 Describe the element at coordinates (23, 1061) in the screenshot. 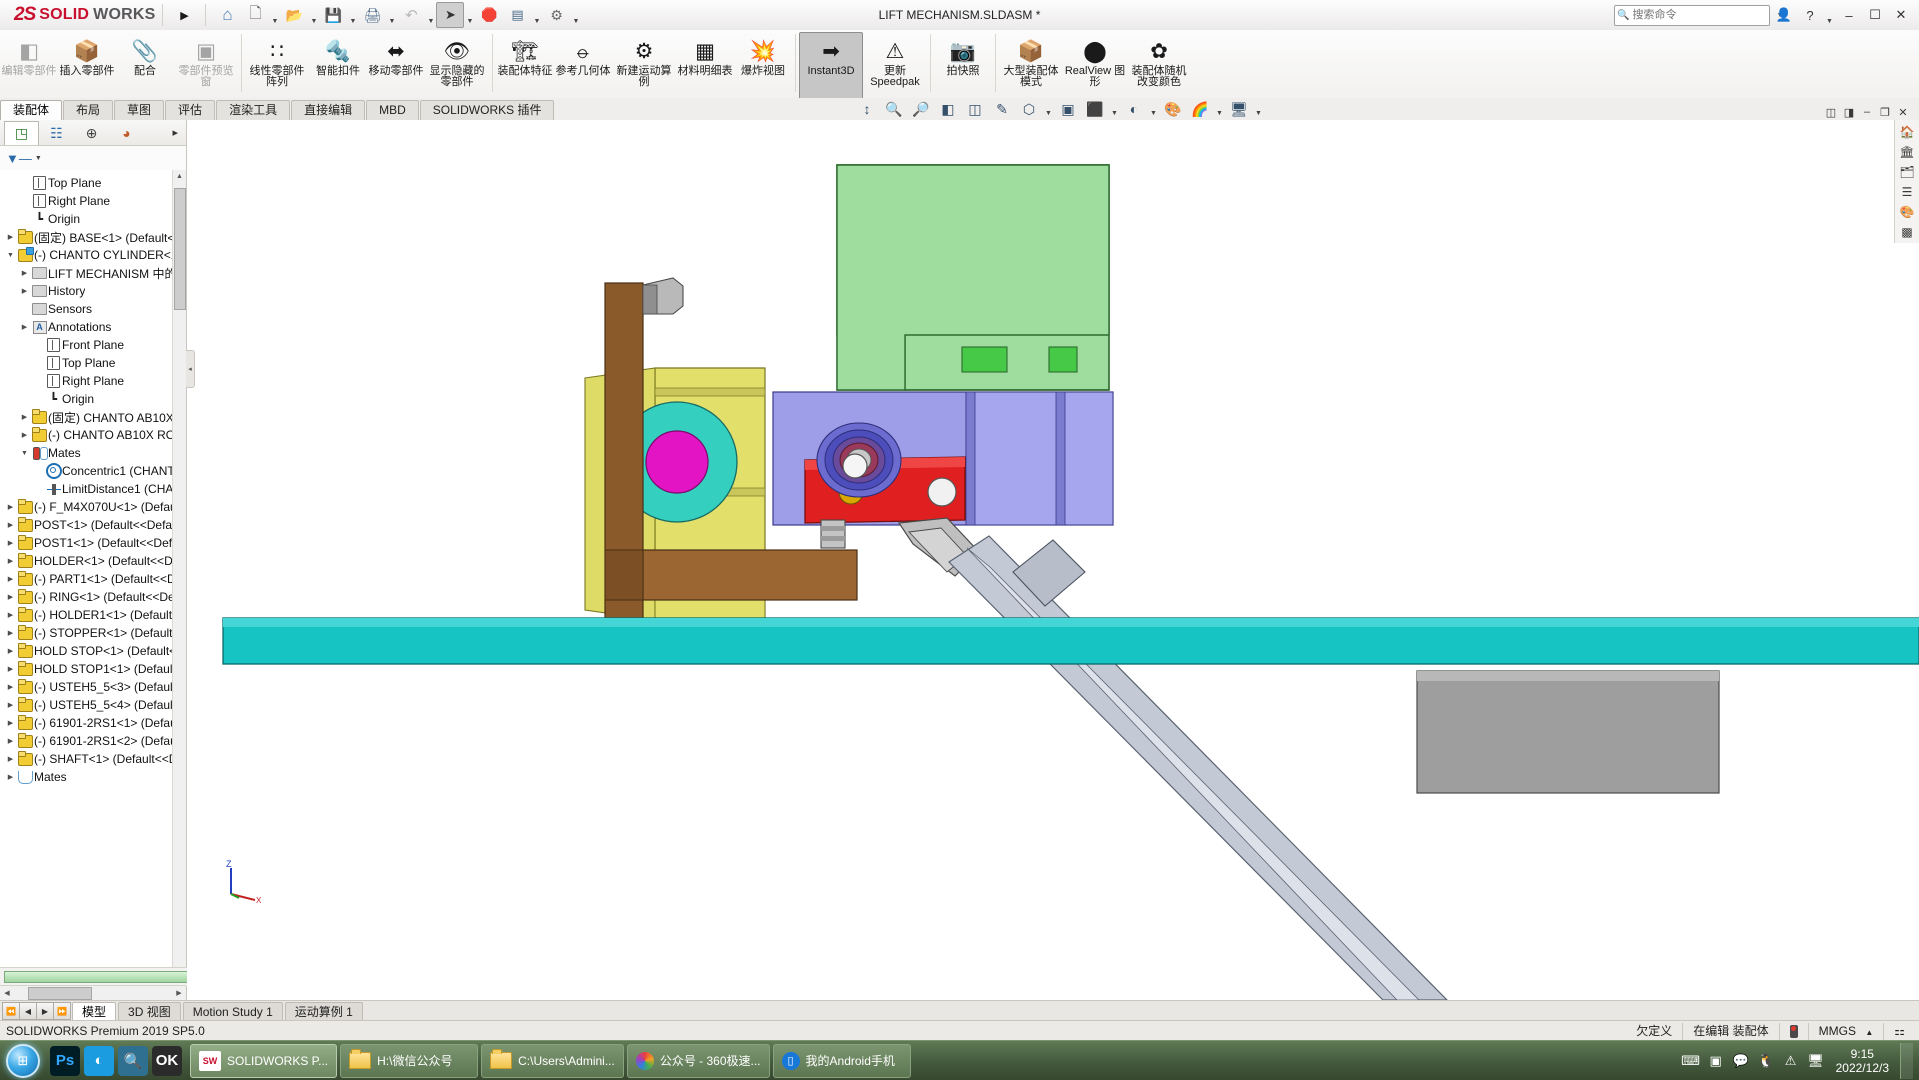

I see `start-button: ⊞` at that location.